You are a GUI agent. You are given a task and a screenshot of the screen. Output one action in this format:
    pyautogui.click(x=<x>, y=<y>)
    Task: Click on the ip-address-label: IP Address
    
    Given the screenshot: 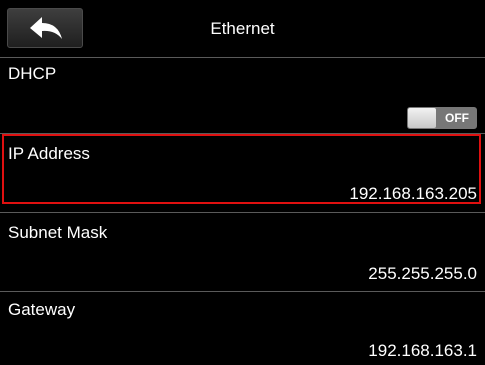 What is the action you would take?
    pyautogui.click(x=49, y=153)
    